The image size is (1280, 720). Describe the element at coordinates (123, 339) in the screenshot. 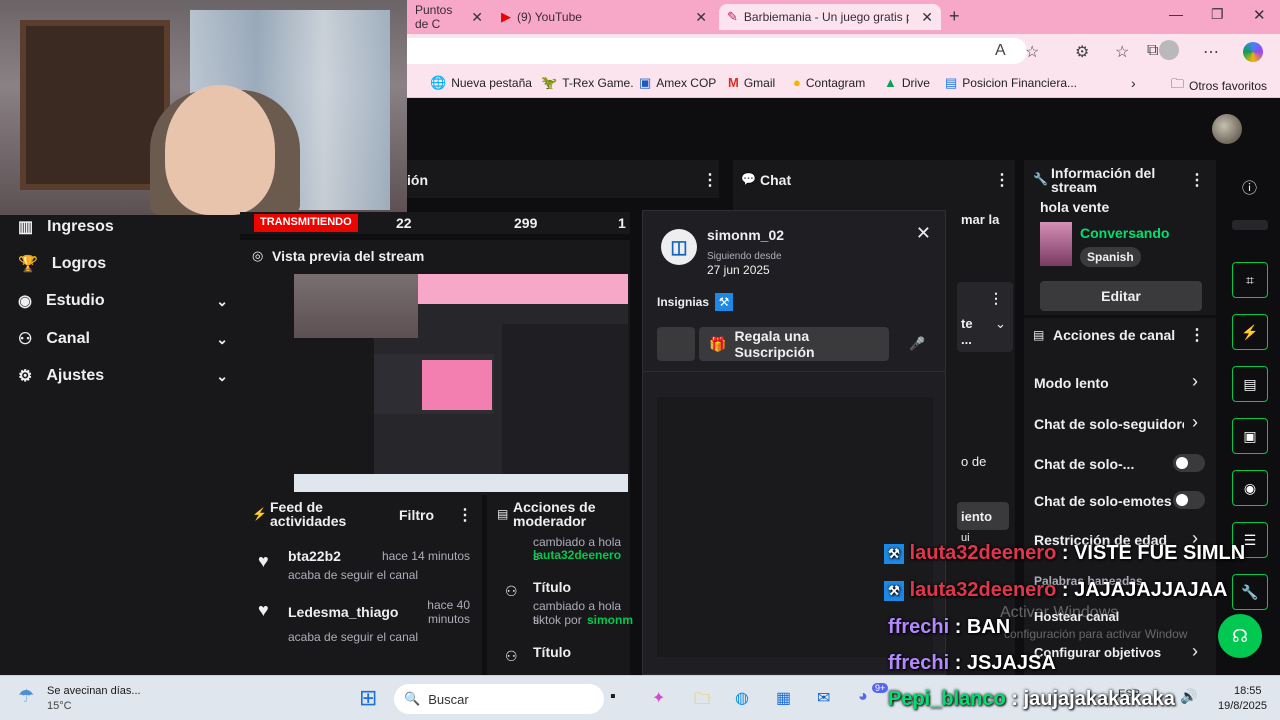

I see `sidebar-item-canal: ⚇ Canal ⌄` at that location.